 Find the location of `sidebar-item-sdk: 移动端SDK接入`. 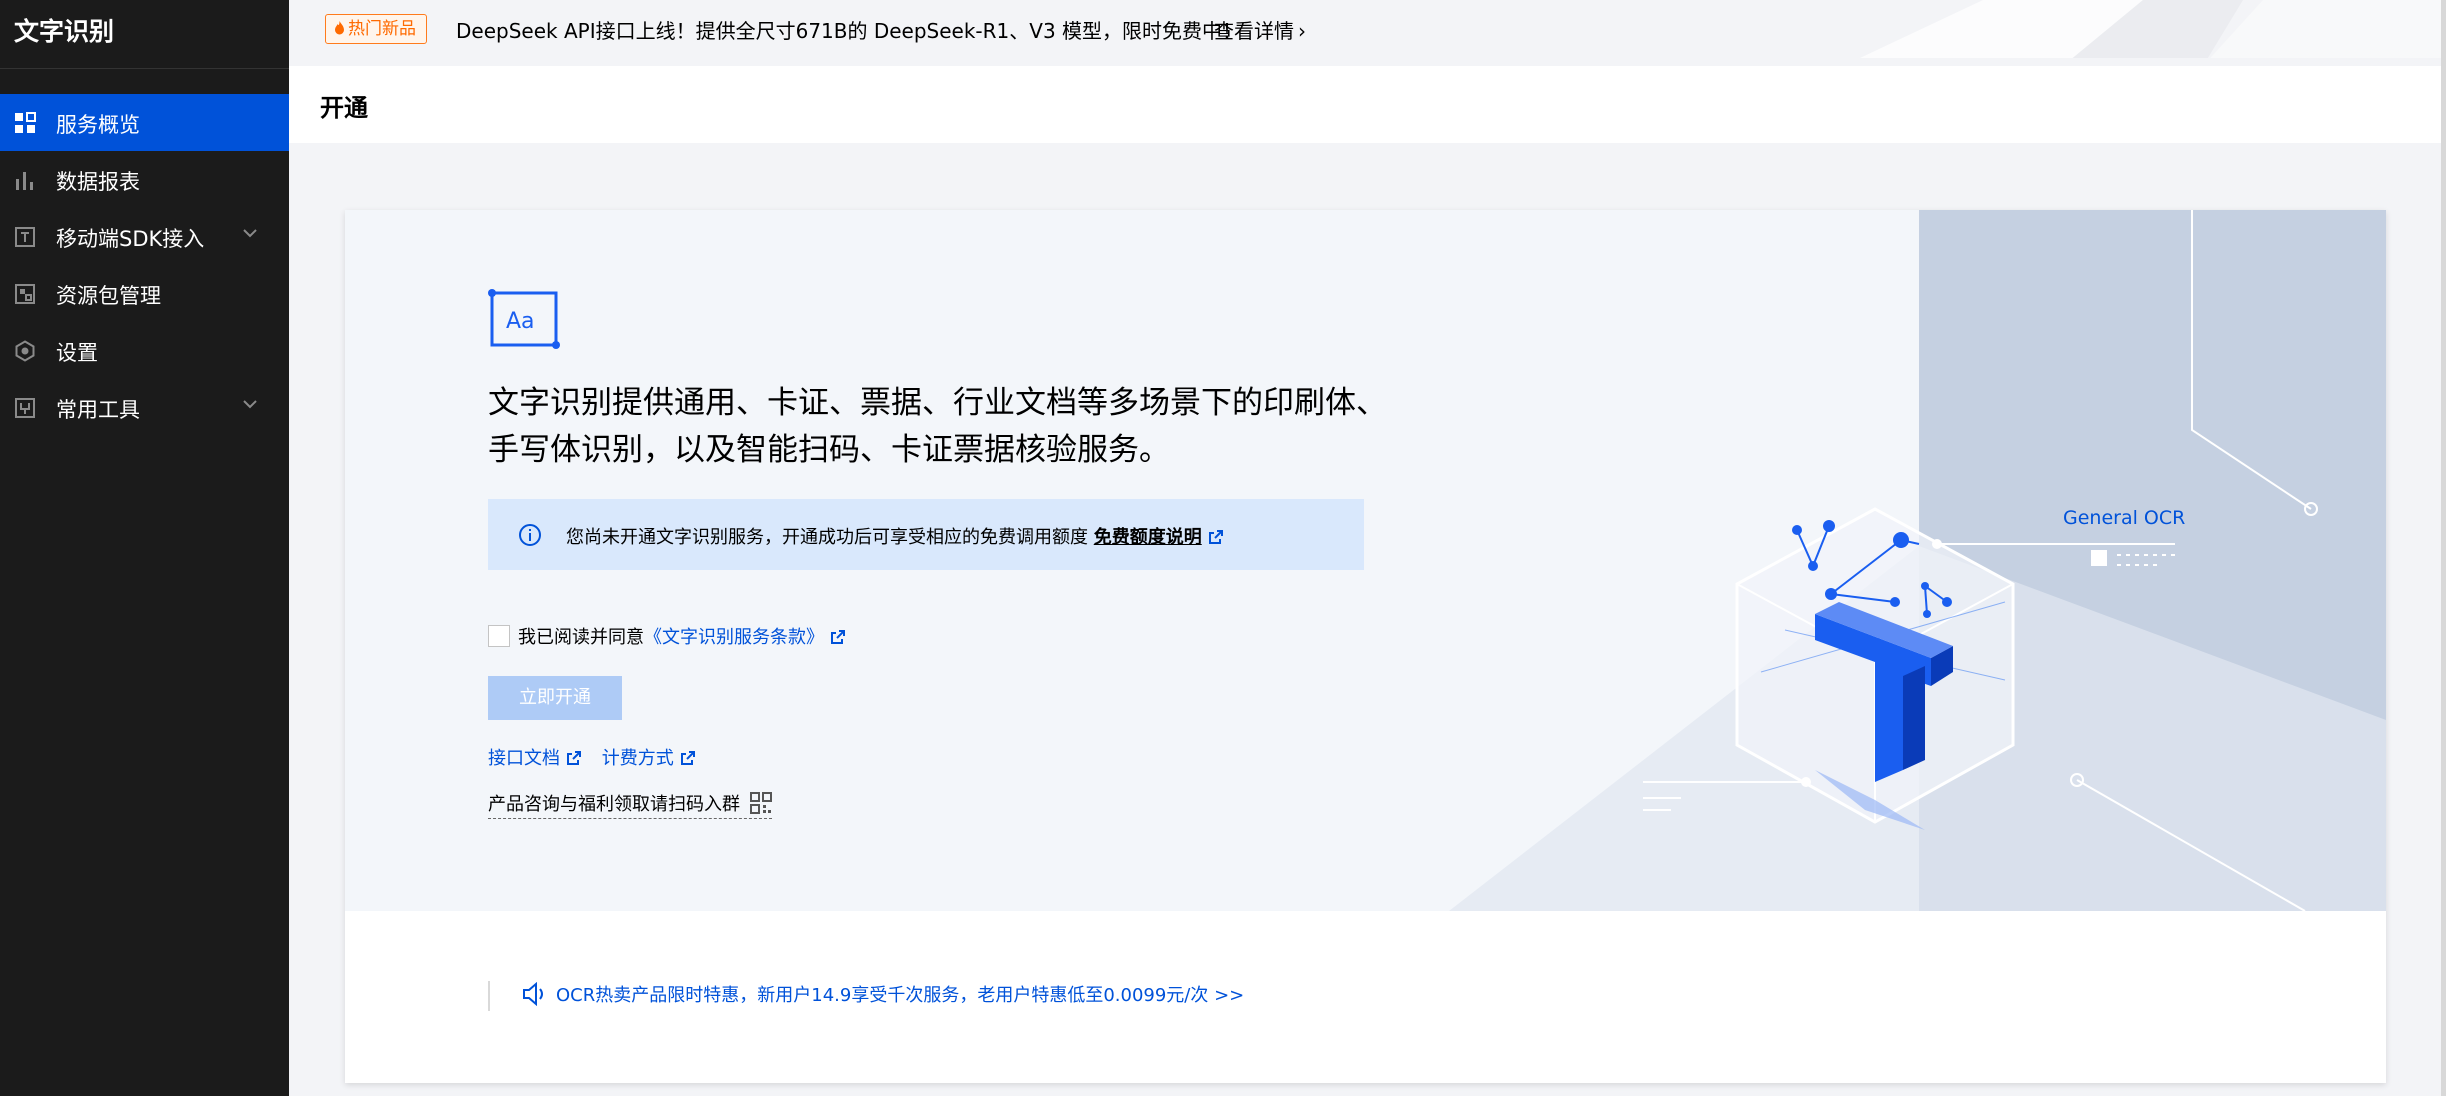

sidebar-item-sdk: 移动端SDK接入 is located at coordinates (144, 236).